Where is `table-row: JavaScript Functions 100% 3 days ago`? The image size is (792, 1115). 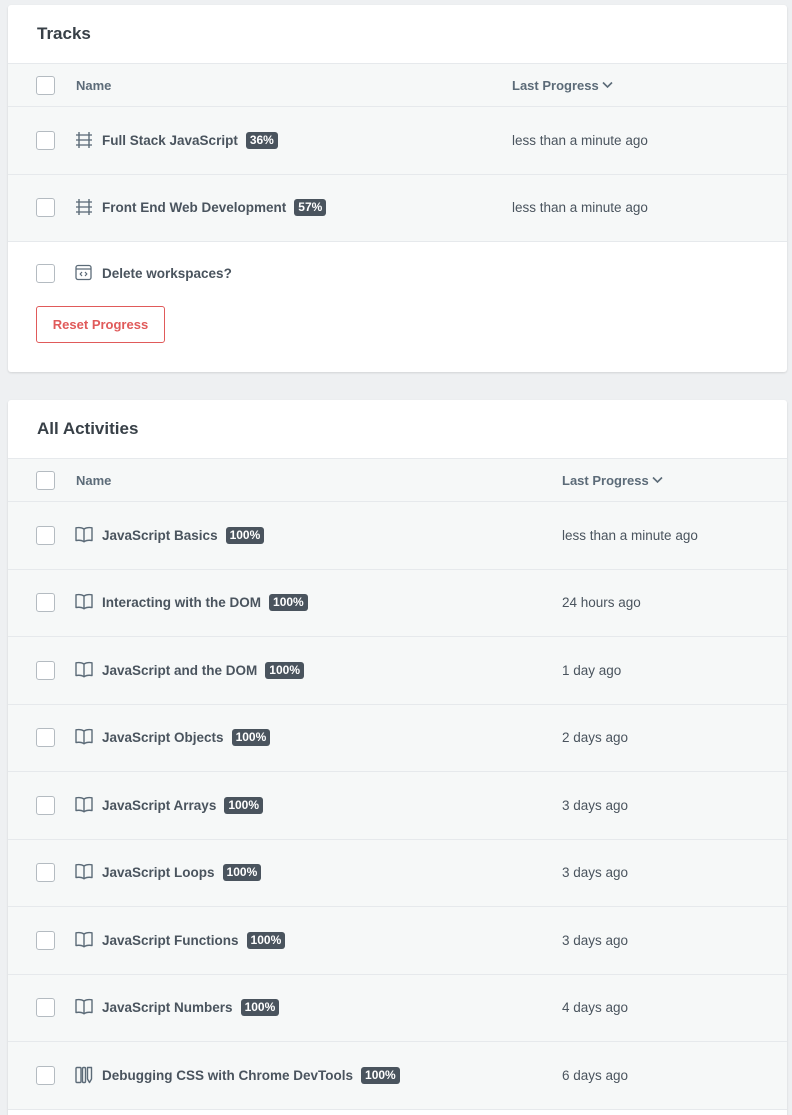
table-row: JavaScript Functions 100% 3 days ago is located at coordinates (397, 941).